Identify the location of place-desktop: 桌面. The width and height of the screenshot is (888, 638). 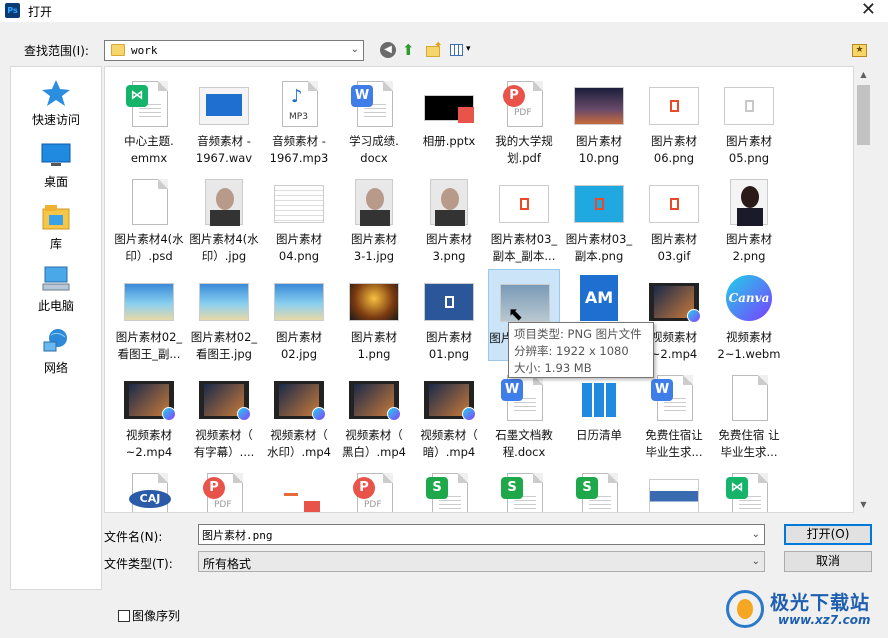
(56, 165).